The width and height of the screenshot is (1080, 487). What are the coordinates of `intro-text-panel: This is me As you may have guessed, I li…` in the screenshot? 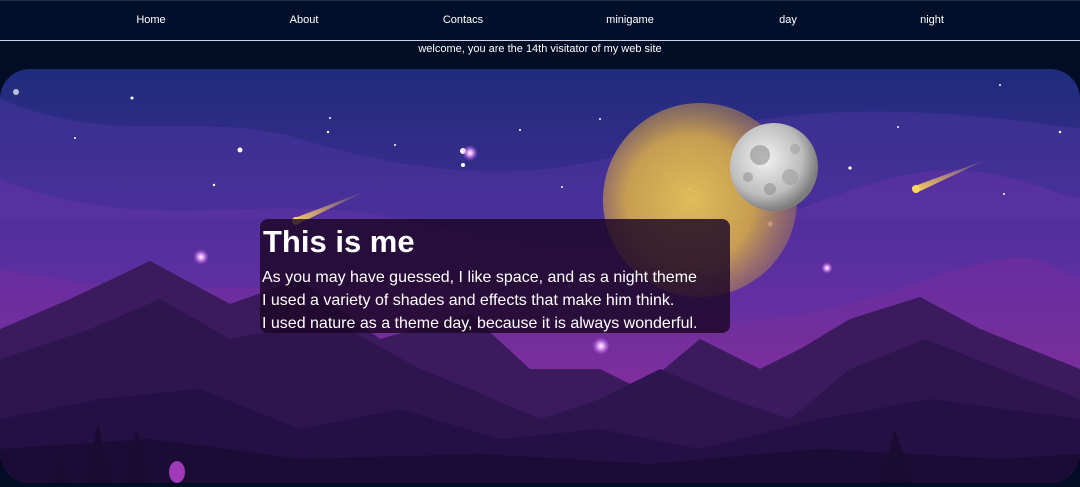 It's located at (495, 276).